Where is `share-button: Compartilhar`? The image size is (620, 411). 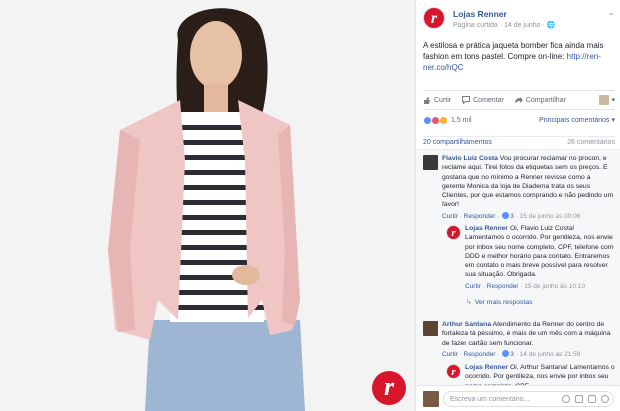
share-button: Compartilhar is located at coordinates (540, 100).